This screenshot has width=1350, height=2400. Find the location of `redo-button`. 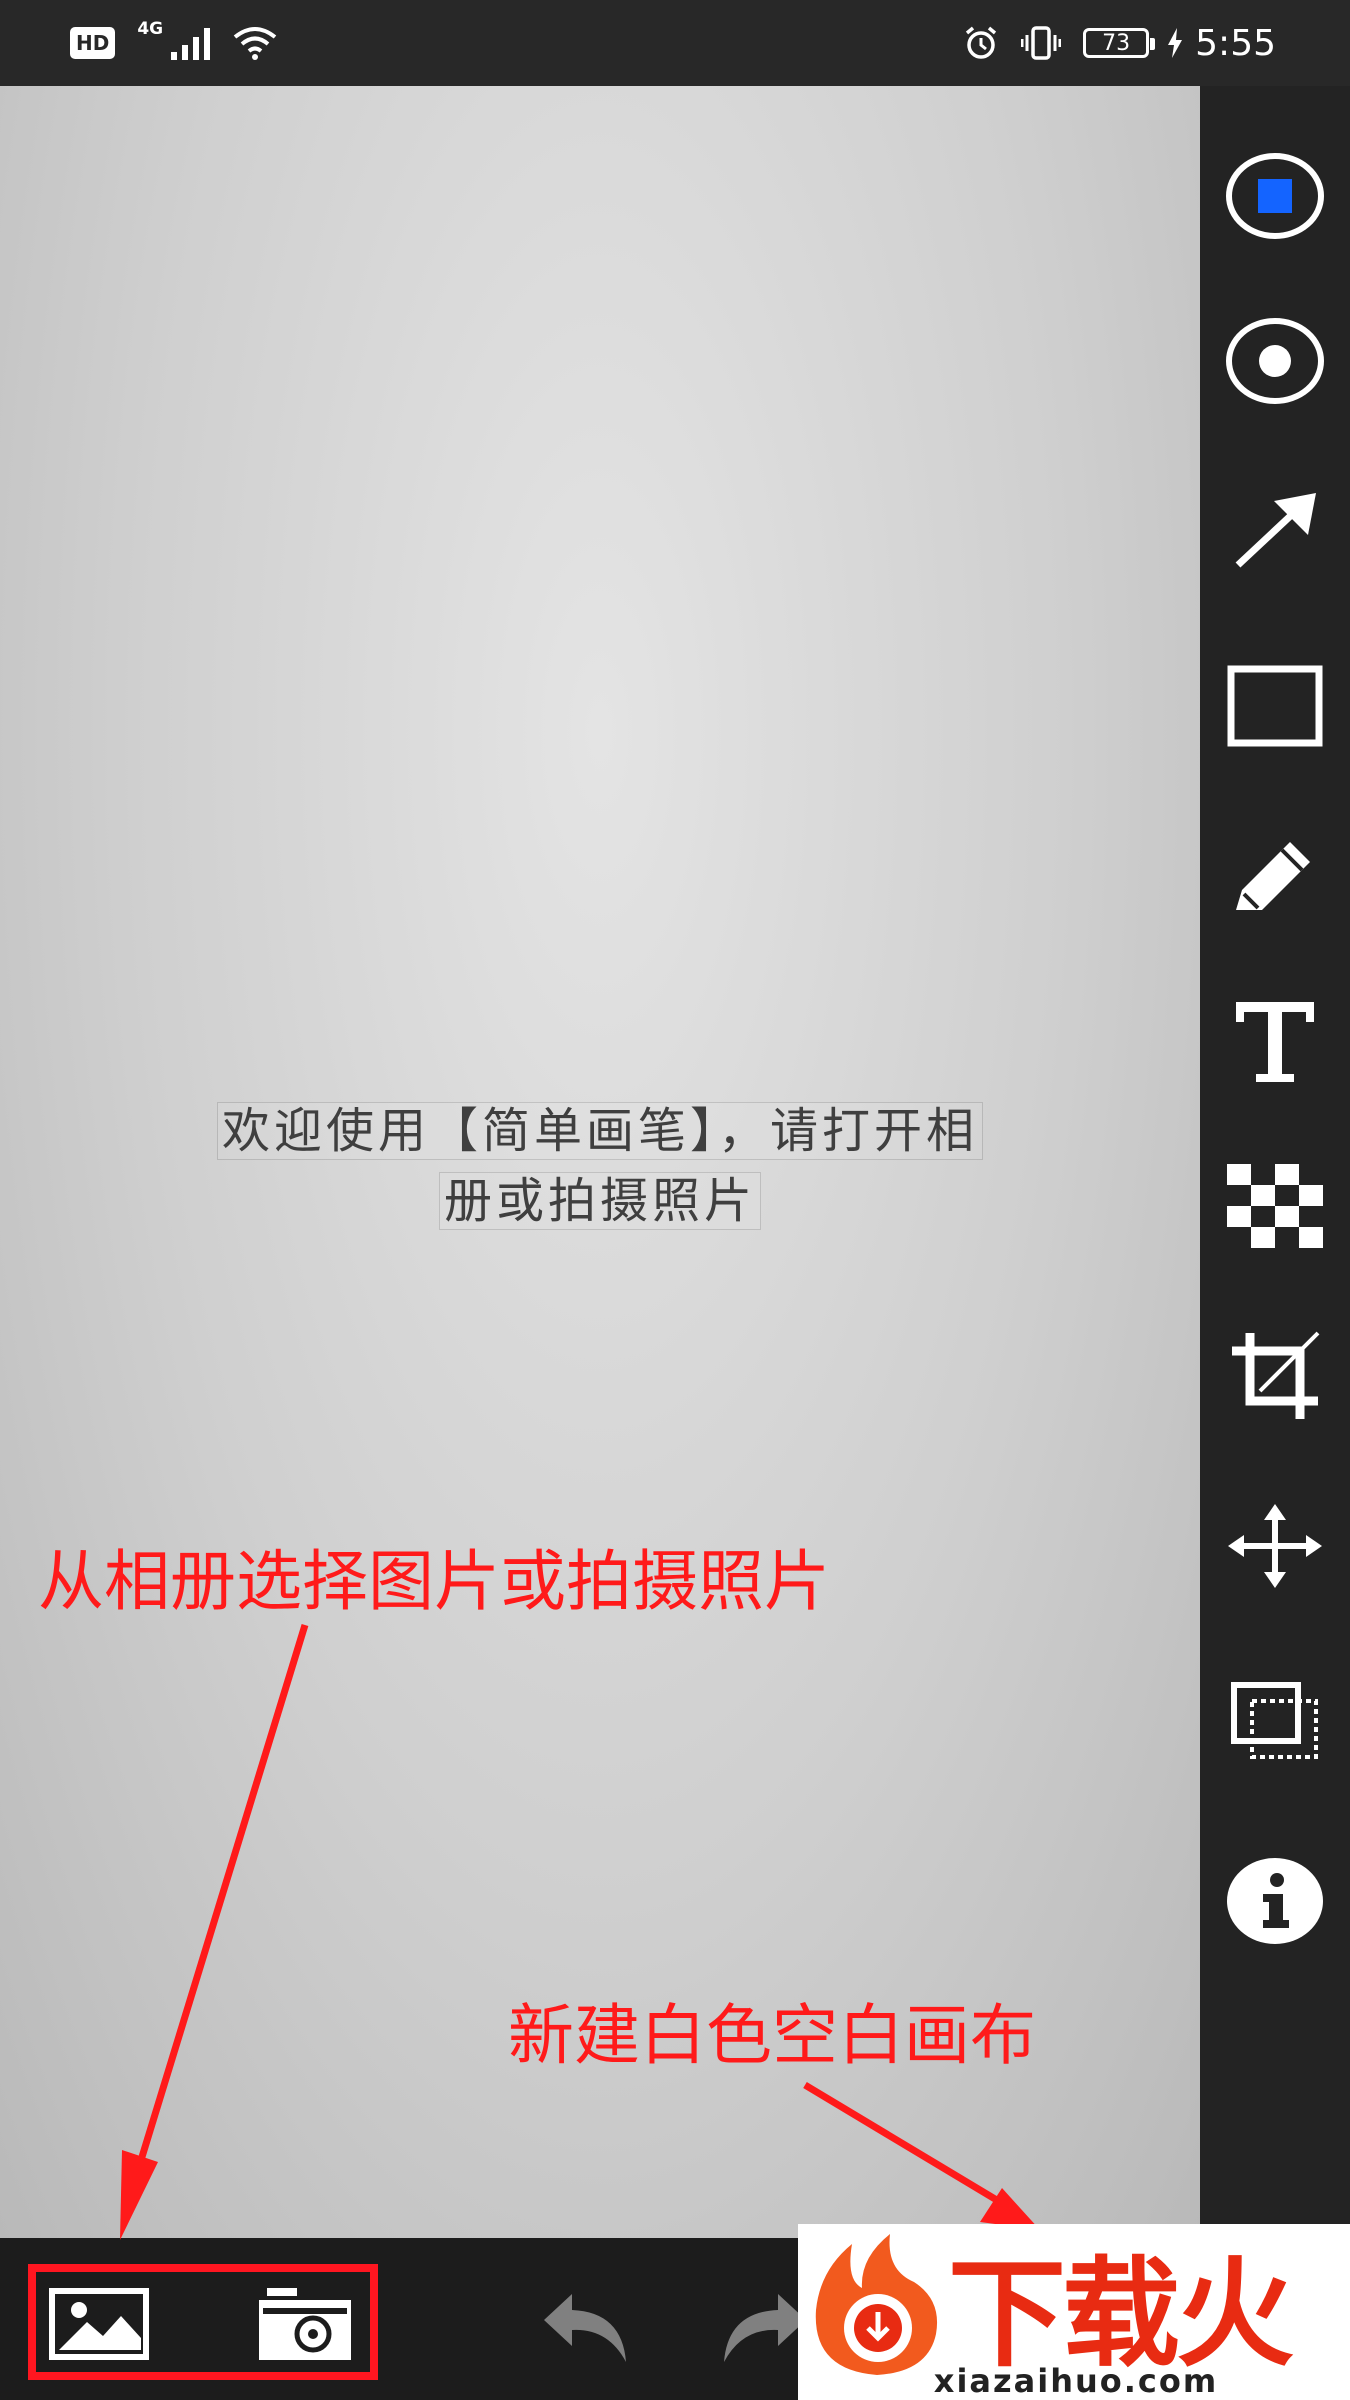

redo-button is located at coordinates (760, 2328).